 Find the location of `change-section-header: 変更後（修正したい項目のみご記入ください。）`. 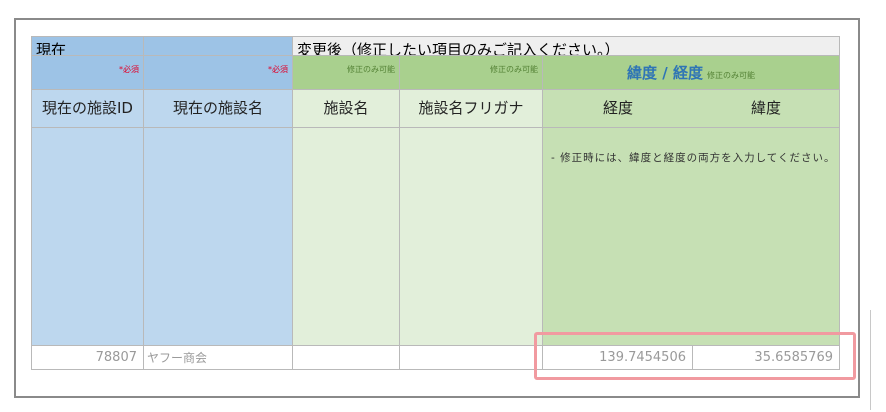

change-section-header: 変更後（修正したい項目のみご記入ください。） is located at coordinates (566, 46).